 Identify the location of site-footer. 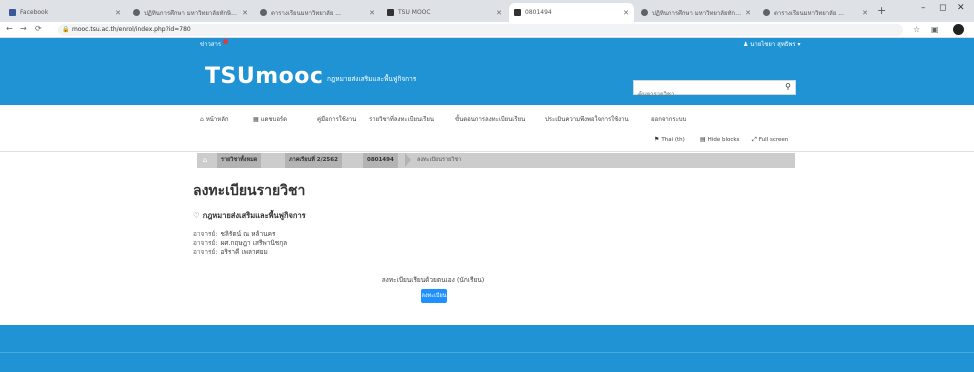
(487, 348).